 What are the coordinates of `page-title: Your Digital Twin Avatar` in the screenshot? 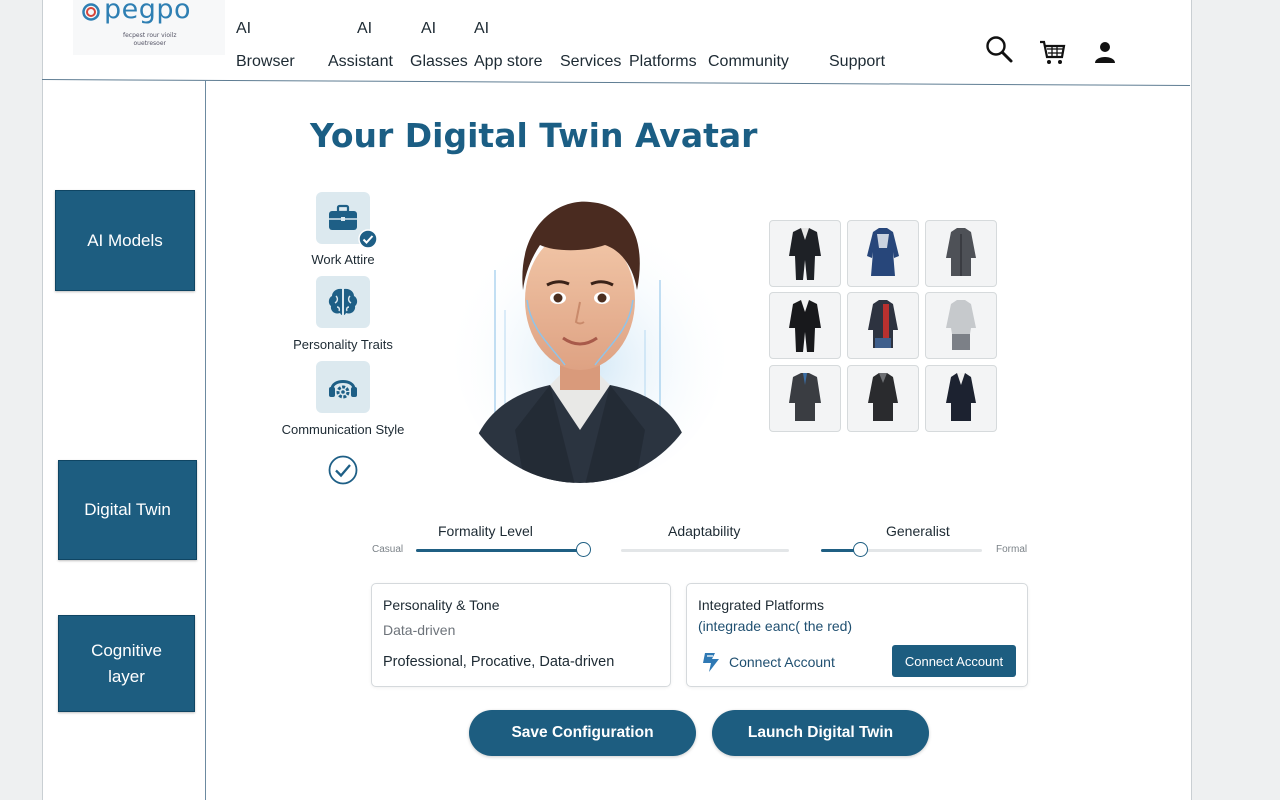 It's located at (534, 135).